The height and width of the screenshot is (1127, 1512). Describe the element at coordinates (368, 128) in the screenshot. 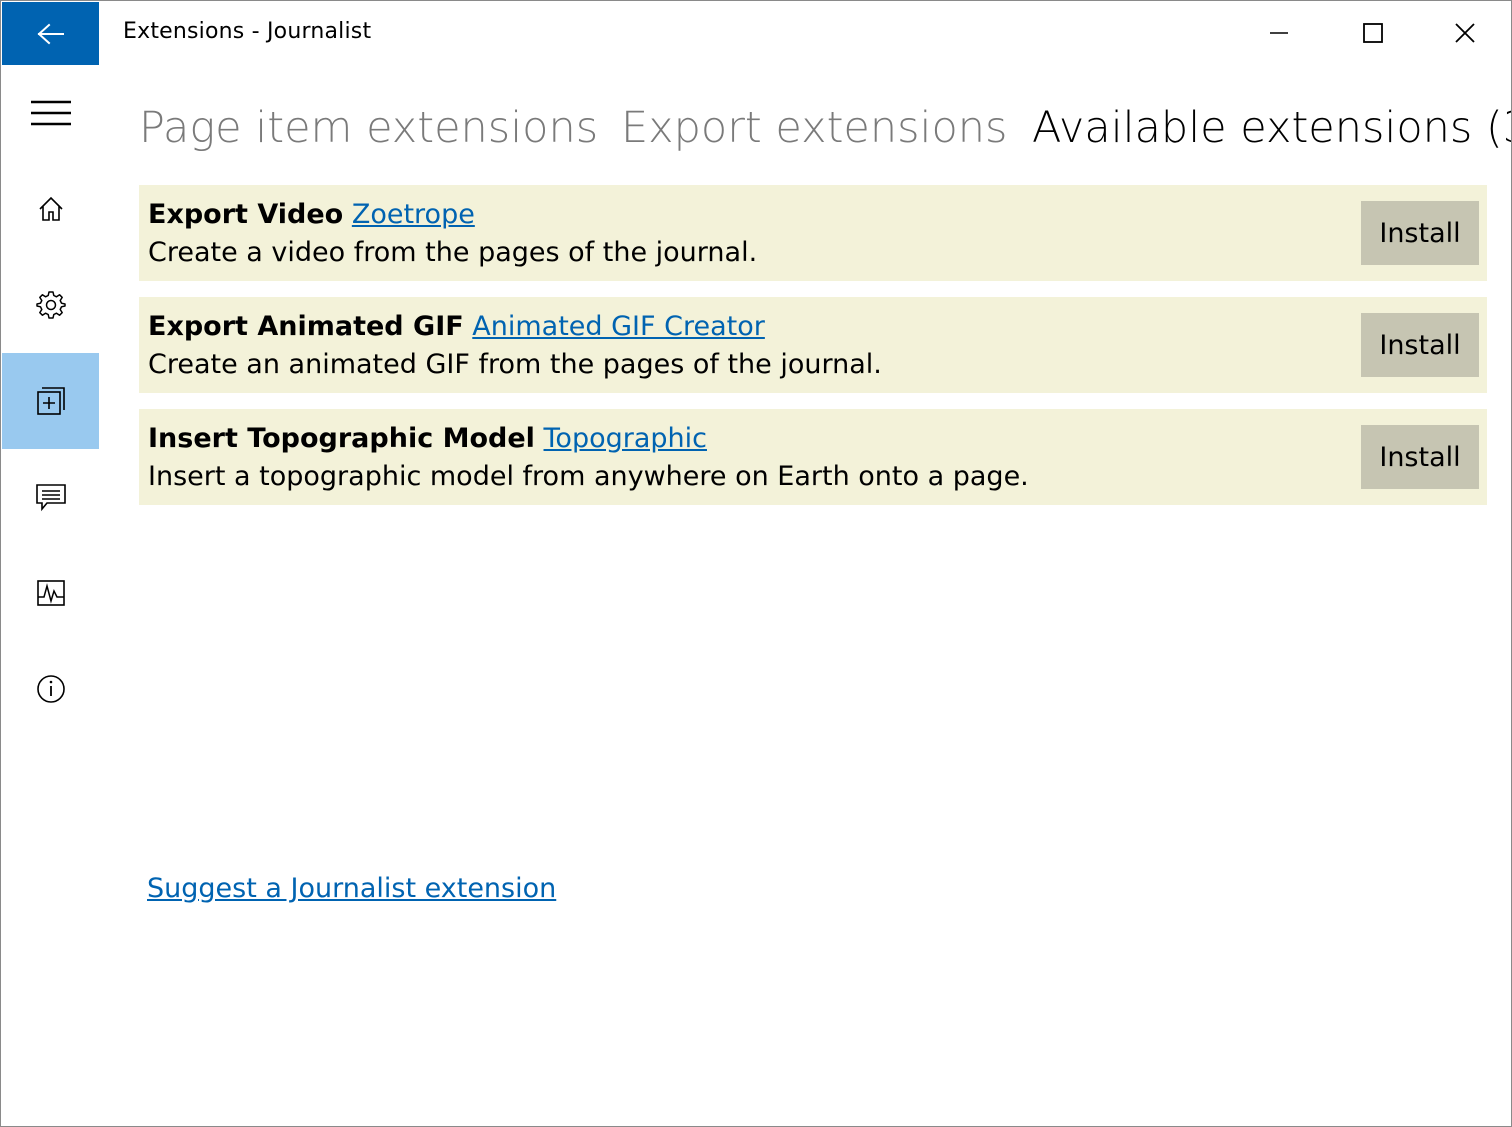

I see `tab-page-item-extensions: Page item extensions` at that location.